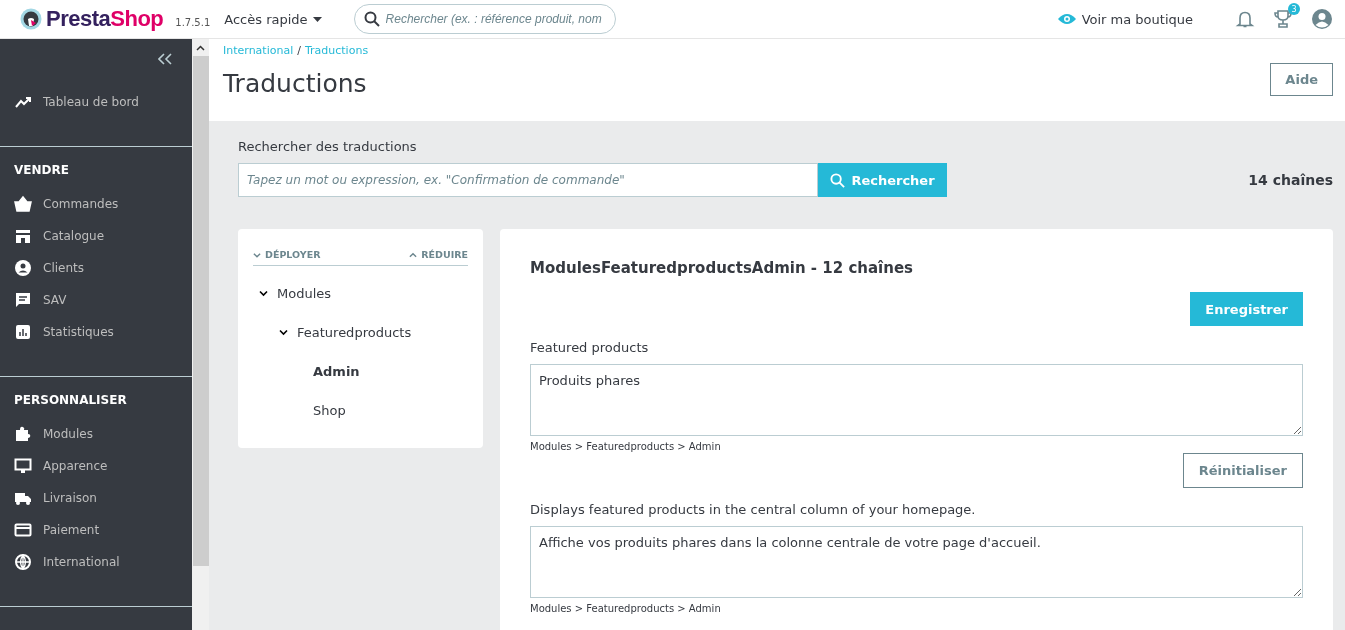 The image size is (1345, 630). I want to click on string-count: 14 chaînes, so click(1290, 180).